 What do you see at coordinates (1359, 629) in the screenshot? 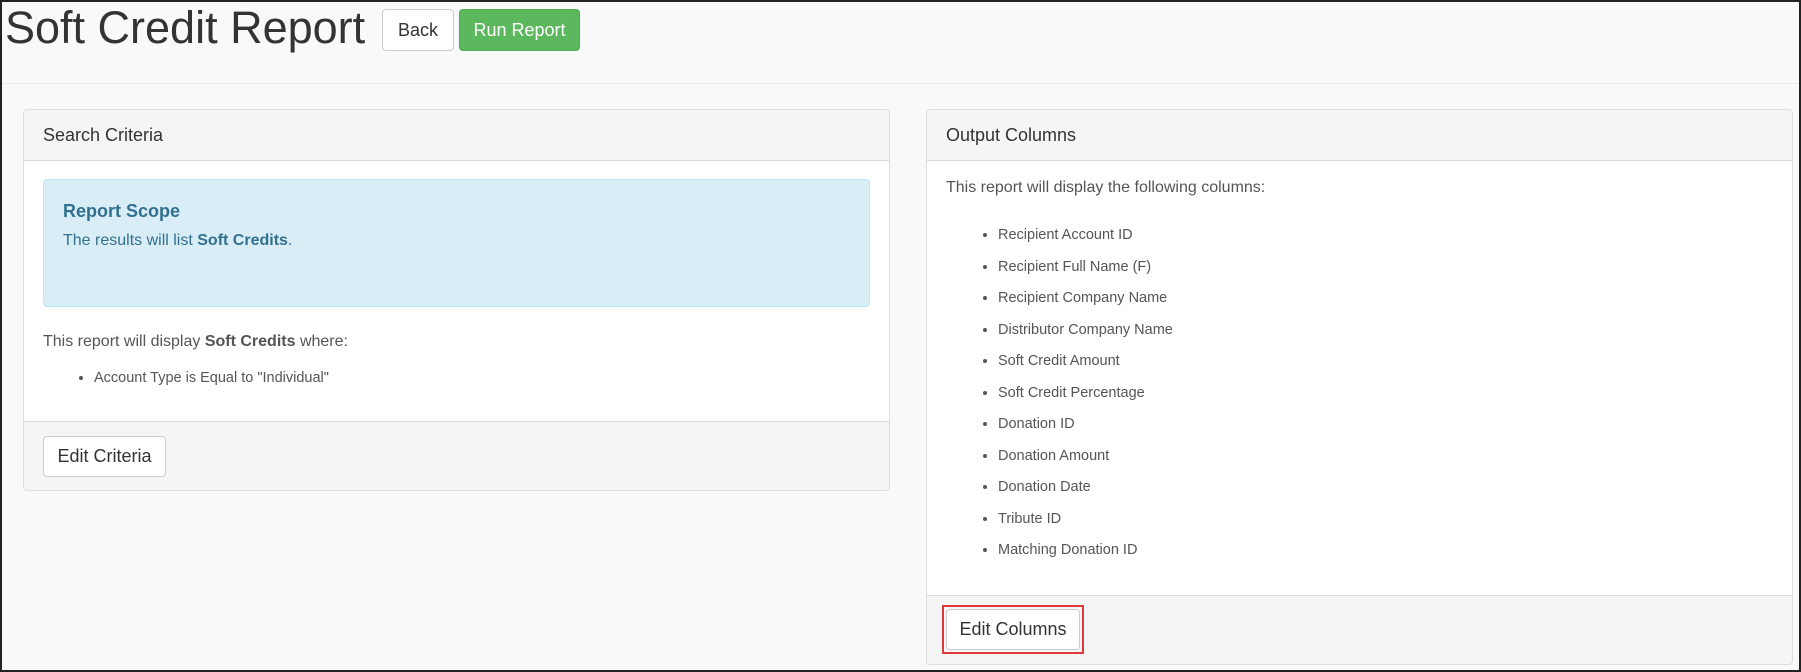
I see `output-columns-footer: Edit Columns` at bounding box center [1359, 629].